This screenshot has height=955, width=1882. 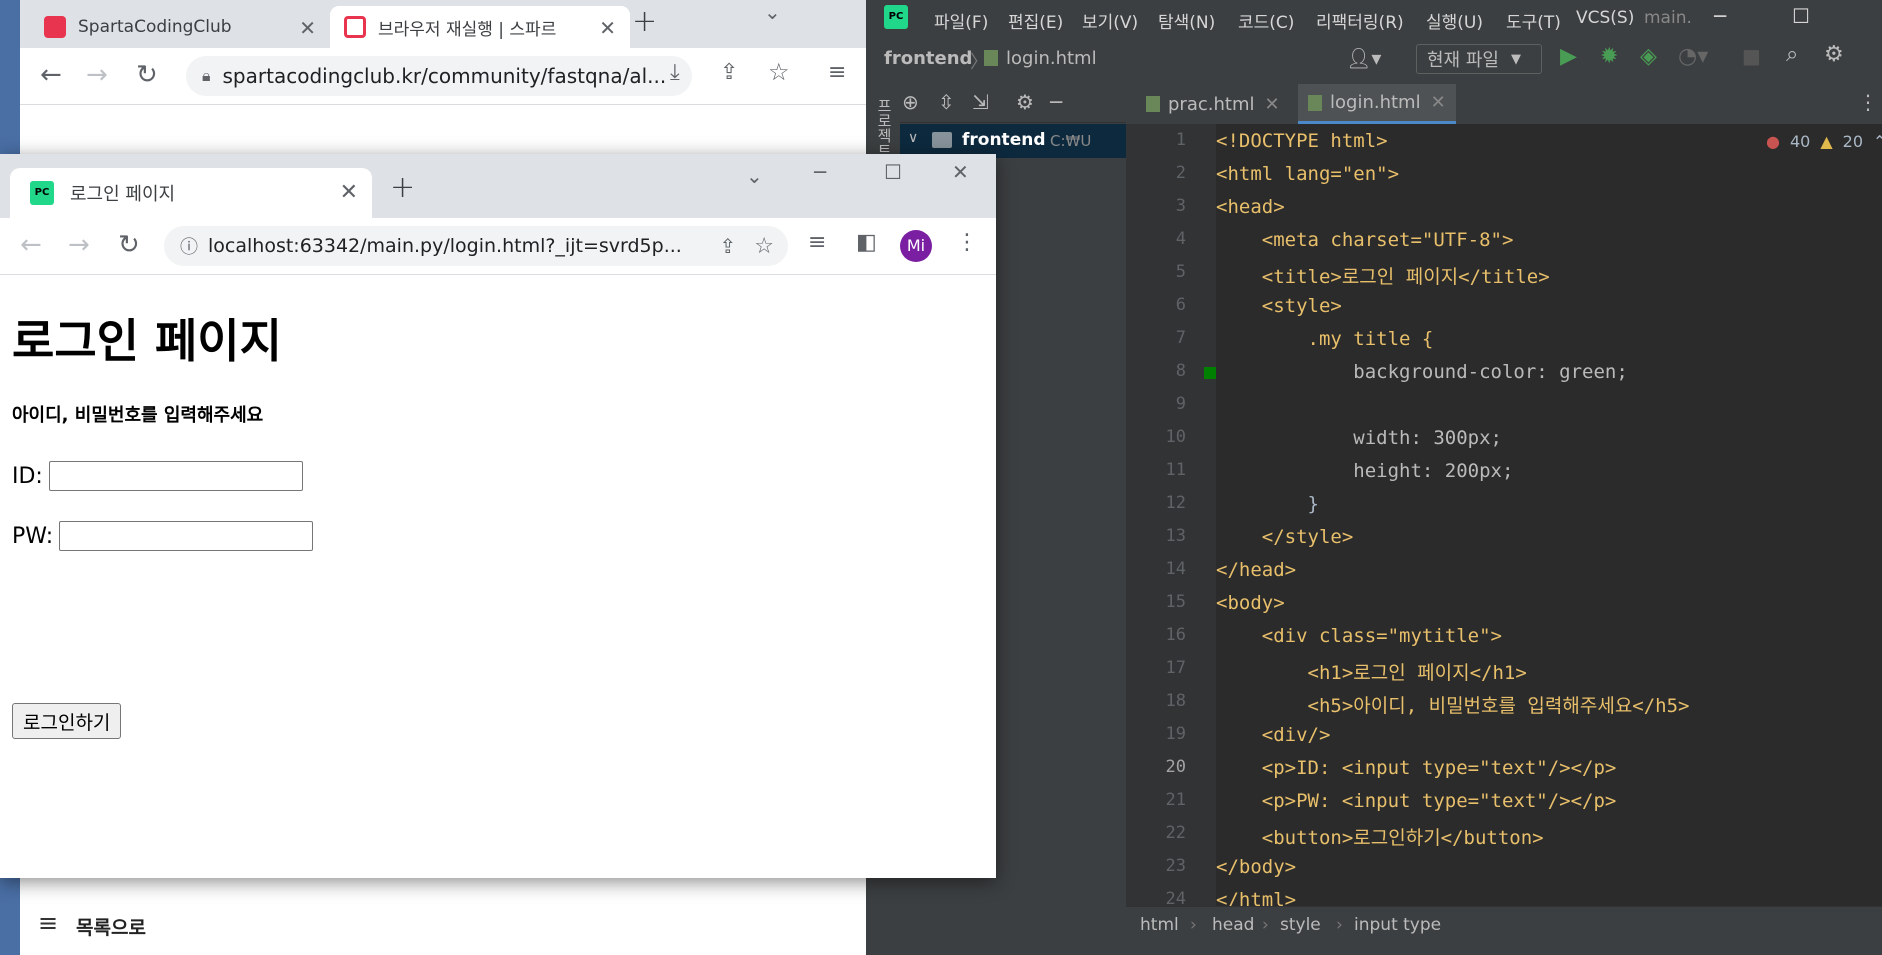 I want to click on lock-icon: 🔒︎, so click(x=206, y=75).